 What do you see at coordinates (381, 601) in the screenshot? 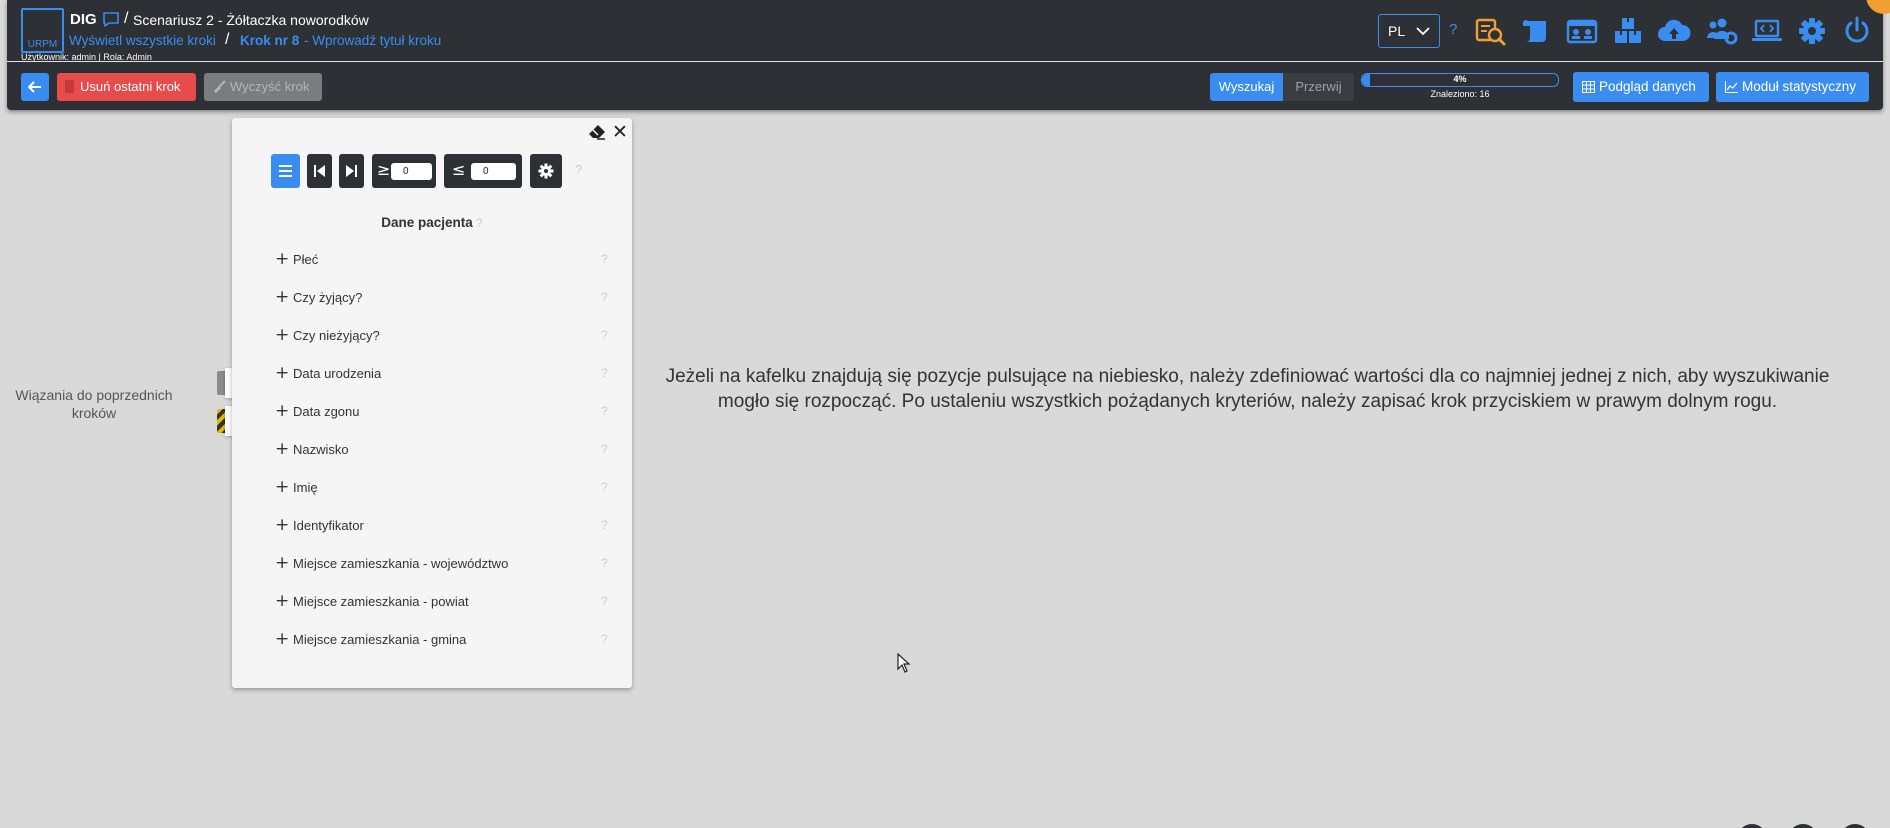
I see `field-label: Miejsce zamieszkania - powiat` at bounding box center [381, 601].